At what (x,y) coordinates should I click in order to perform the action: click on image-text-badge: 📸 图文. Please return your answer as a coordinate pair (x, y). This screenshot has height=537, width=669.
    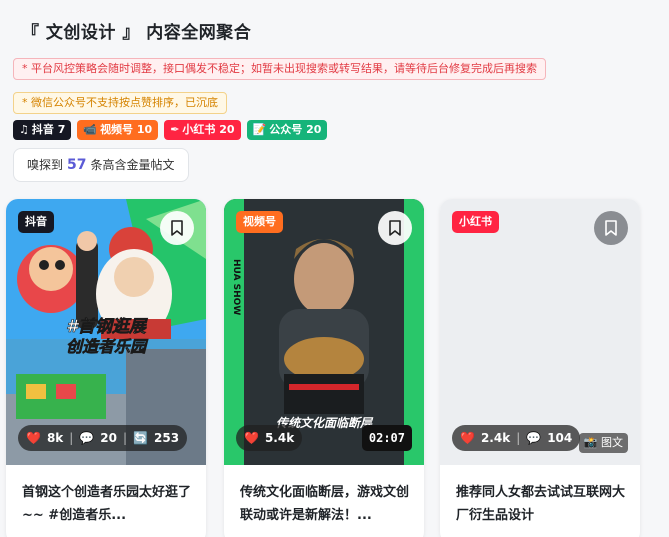
    Looking at the image, I should click on (603, 443).